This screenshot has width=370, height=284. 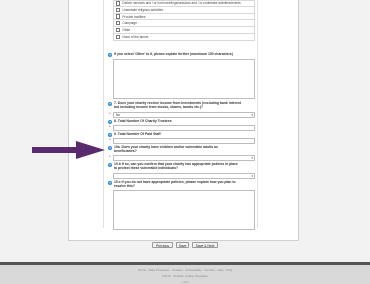 What do you see at coordinates (184, 24) in the screenshot?
I see `activity-option: Campaign` at bounding box center [184, 24].